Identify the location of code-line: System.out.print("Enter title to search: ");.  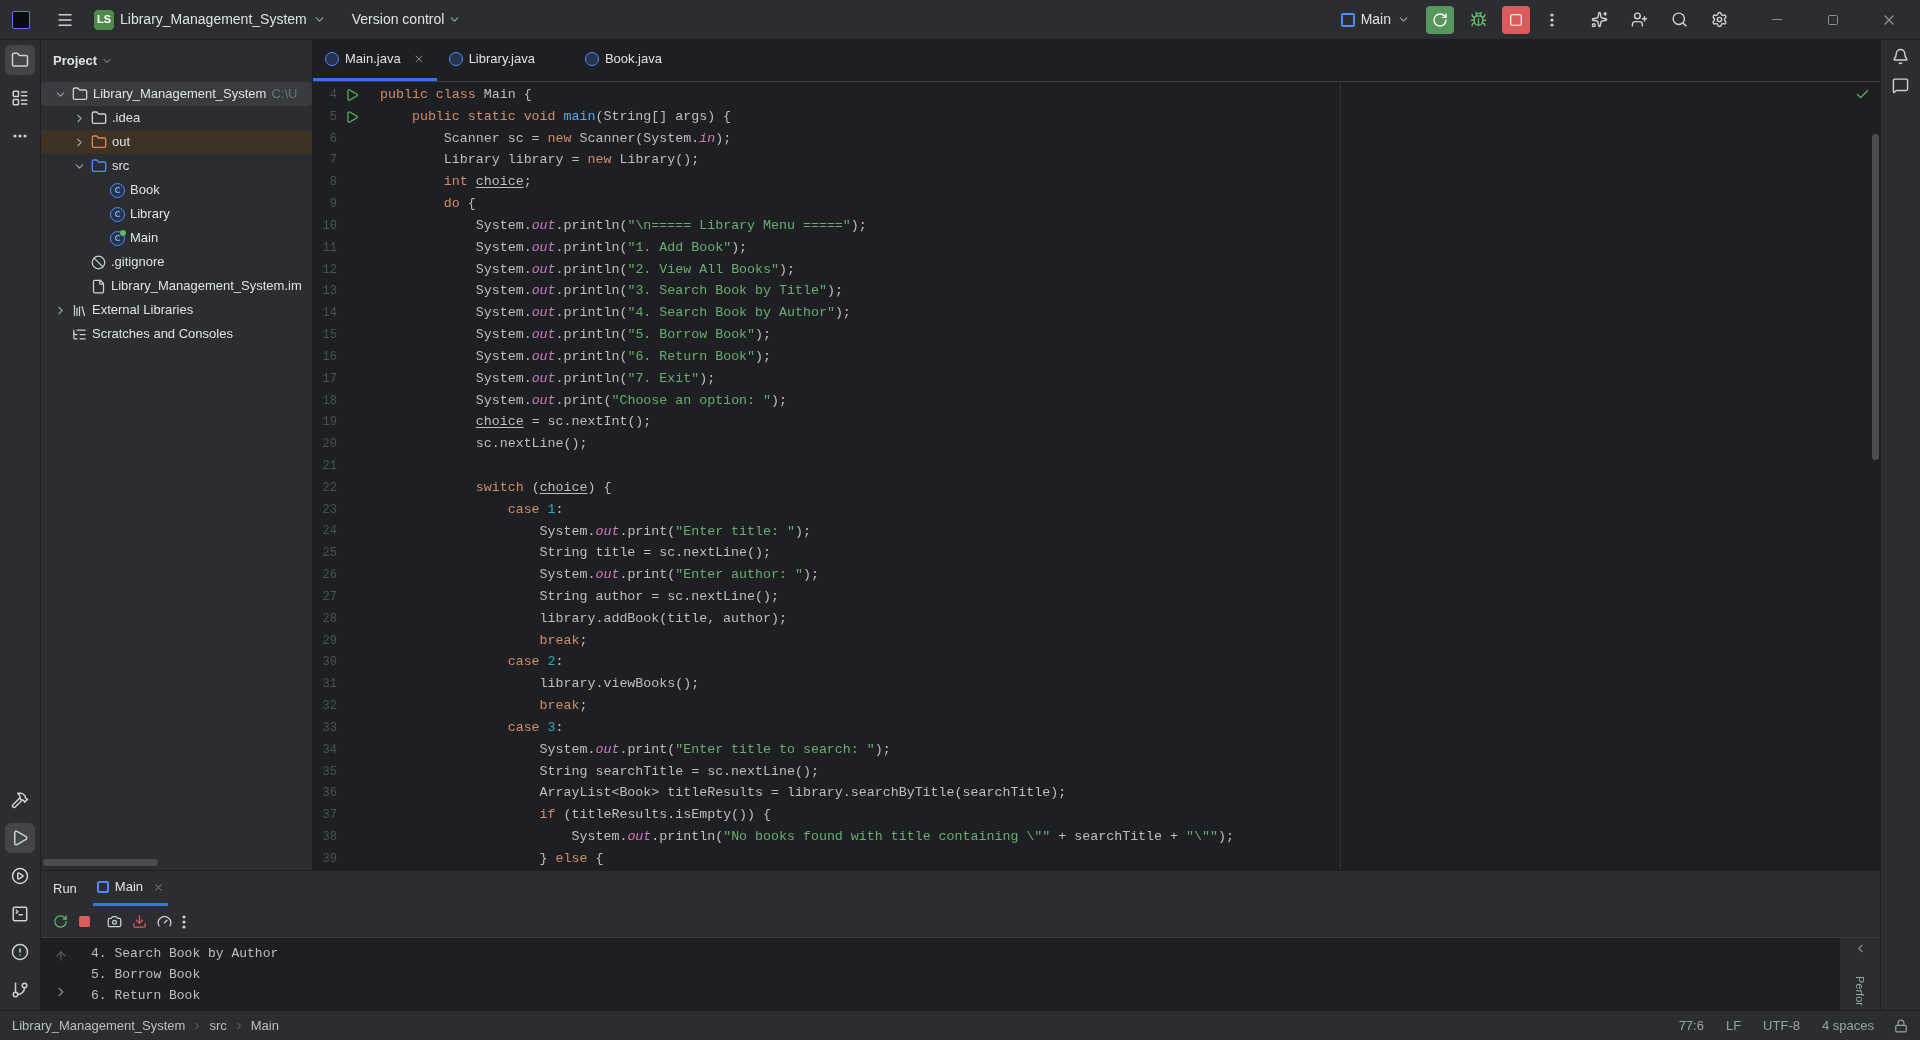
(714, 749).